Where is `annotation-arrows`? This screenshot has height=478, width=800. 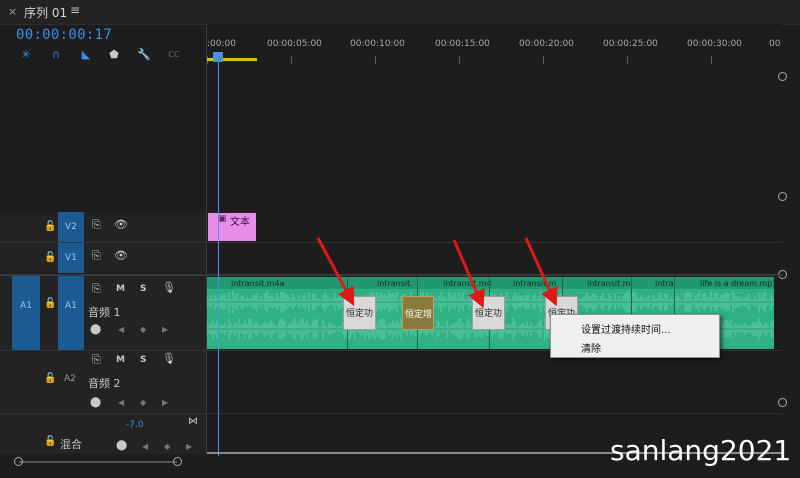
annotation-arrows is located at coordinates (437, 273).